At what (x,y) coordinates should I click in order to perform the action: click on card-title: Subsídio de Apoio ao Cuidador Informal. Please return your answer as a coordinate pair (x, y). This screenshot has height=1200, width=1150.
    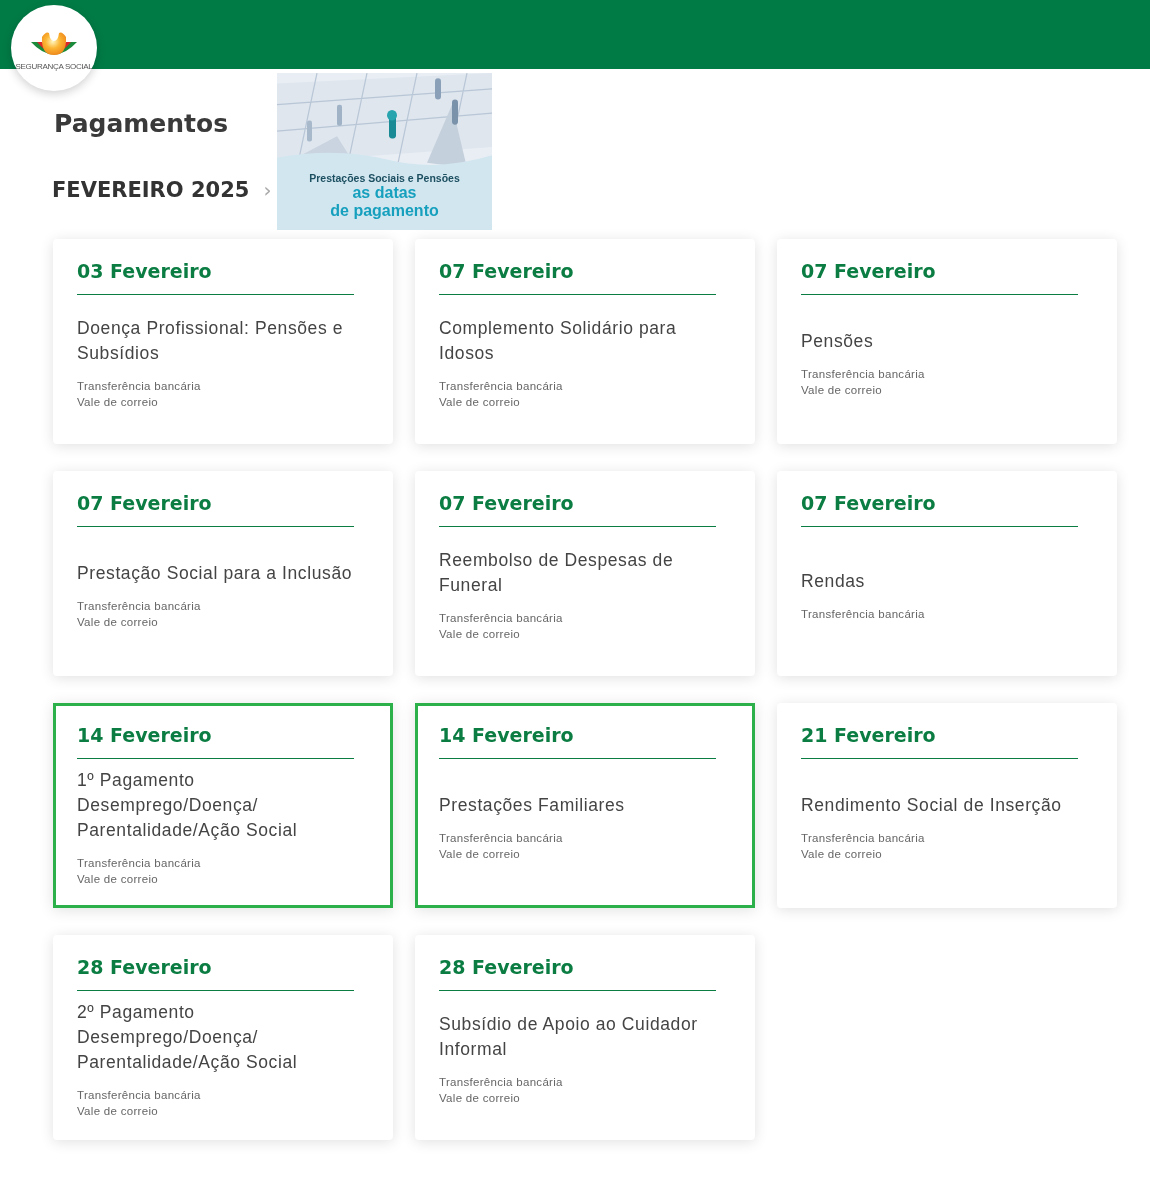
    Looking at the image, I should click on (569, 1037).